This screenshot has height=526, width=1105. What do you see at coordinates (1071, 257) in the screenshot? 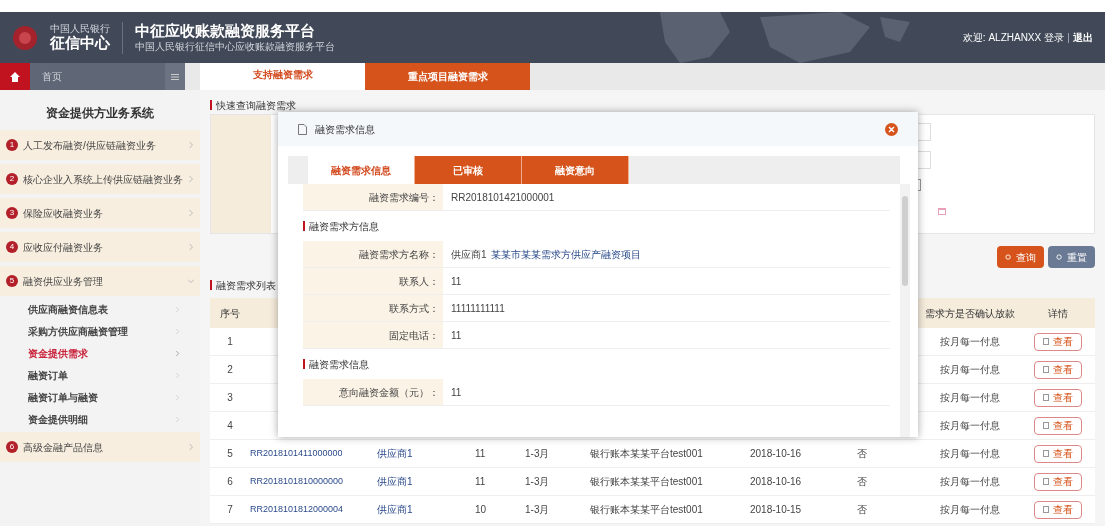
I see `reset-button: 重置` at bounding box center [1071, 257].